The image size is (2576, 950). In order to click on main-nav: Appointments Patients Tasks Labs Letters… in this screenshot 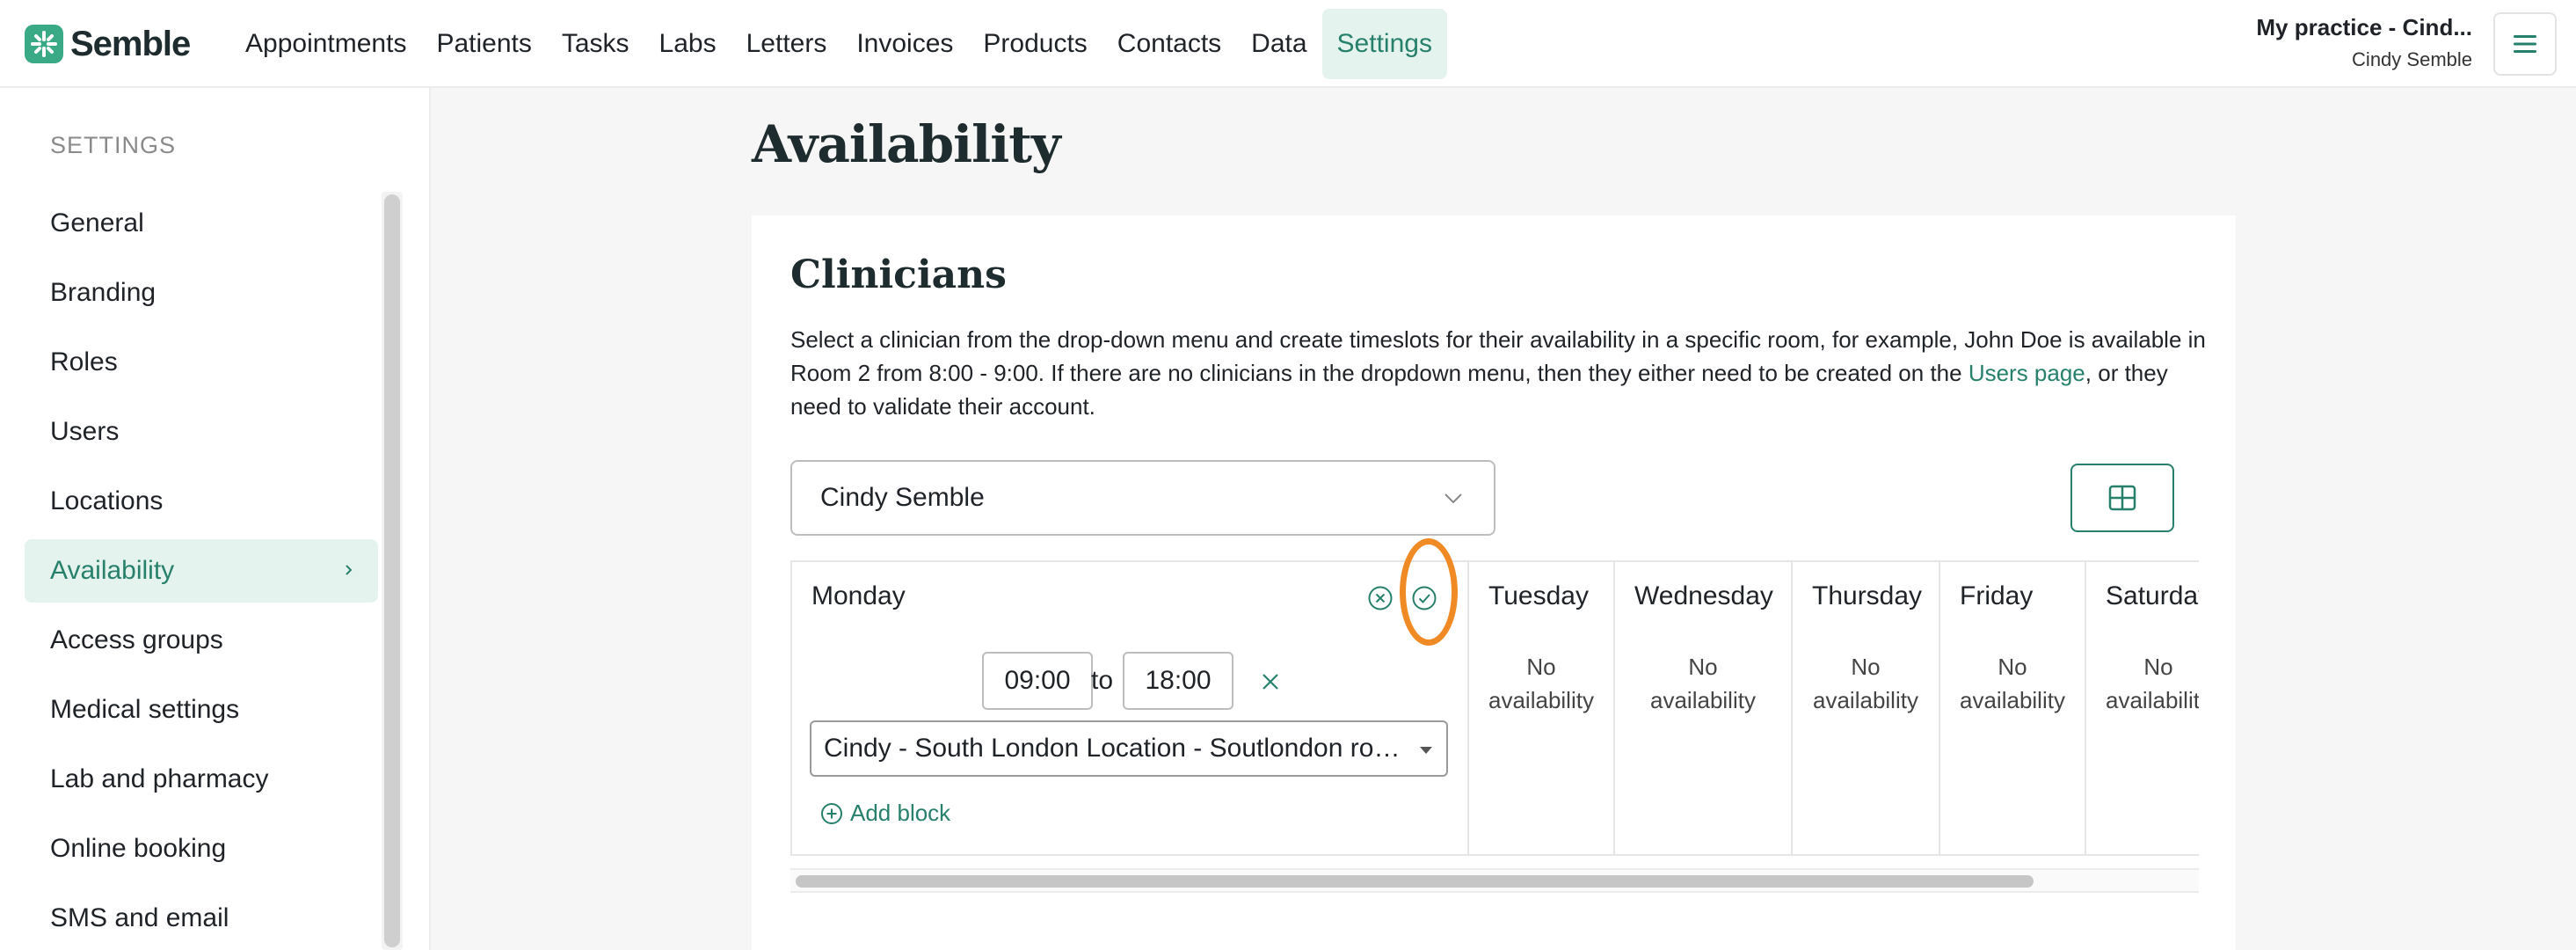, I will do `click(838, 44)`.